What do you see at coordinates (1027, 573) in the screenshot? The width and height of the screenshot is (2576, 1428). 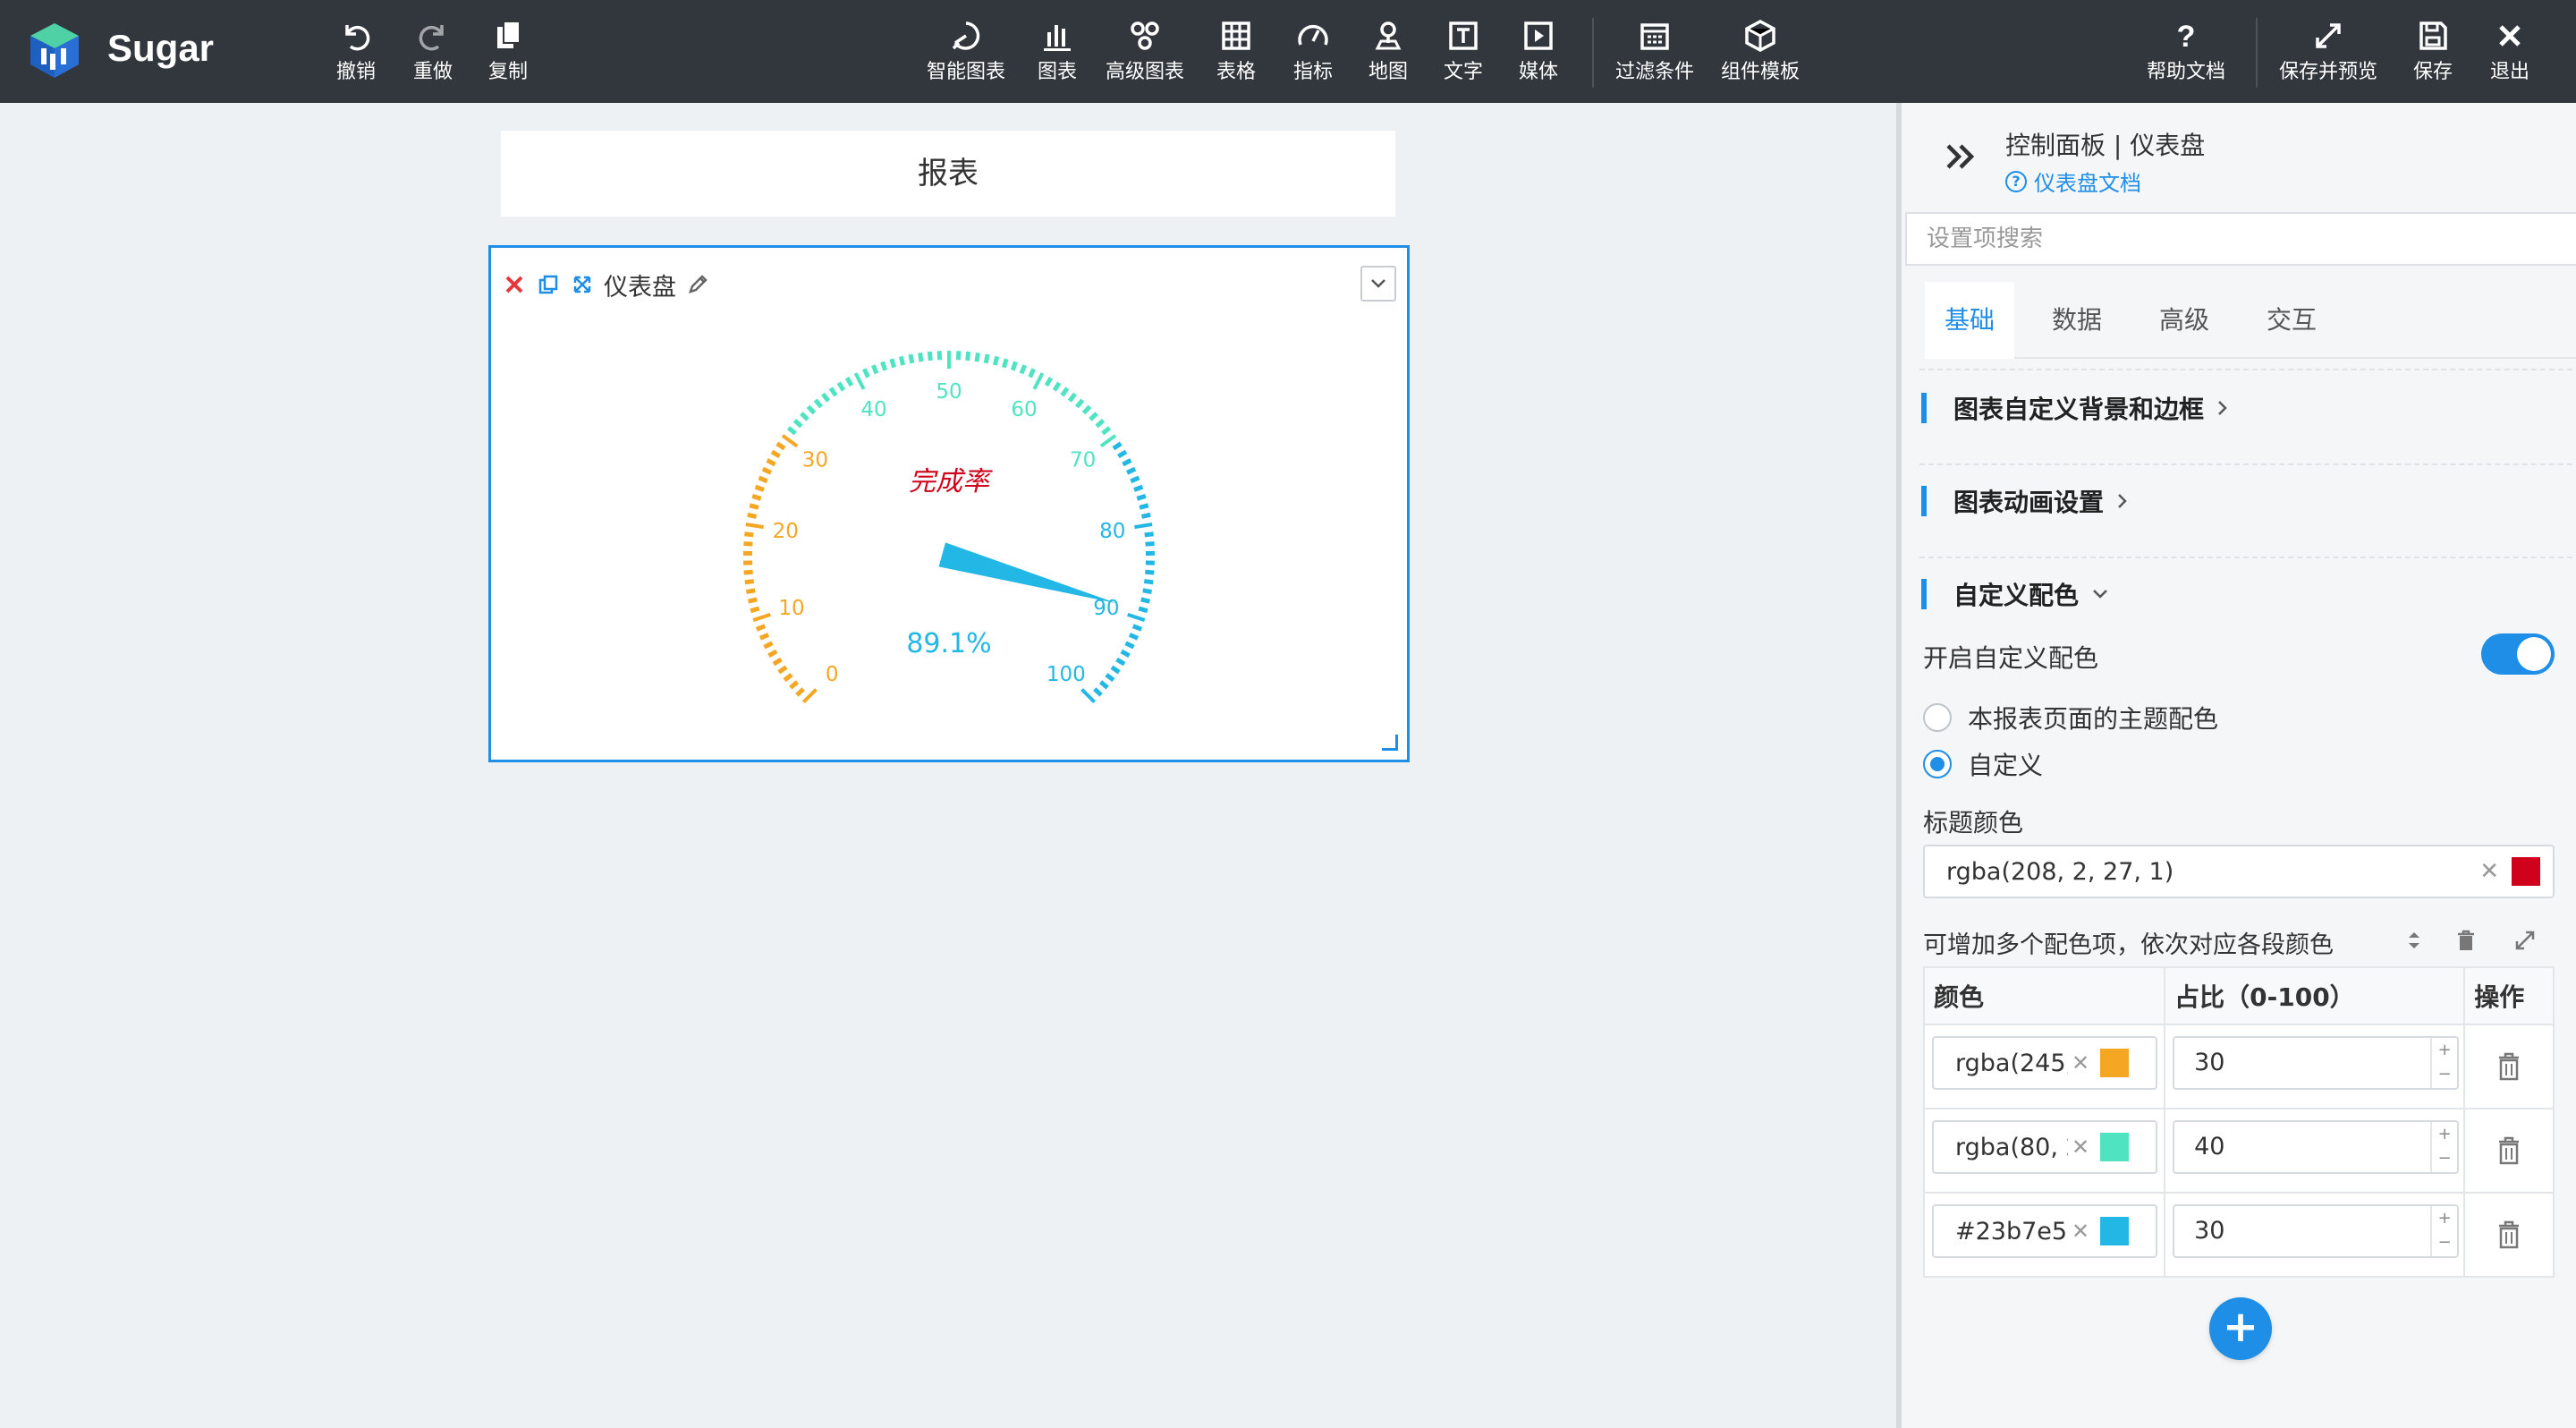 I see `gauge-pointer` at bounding box center [1027, 573].